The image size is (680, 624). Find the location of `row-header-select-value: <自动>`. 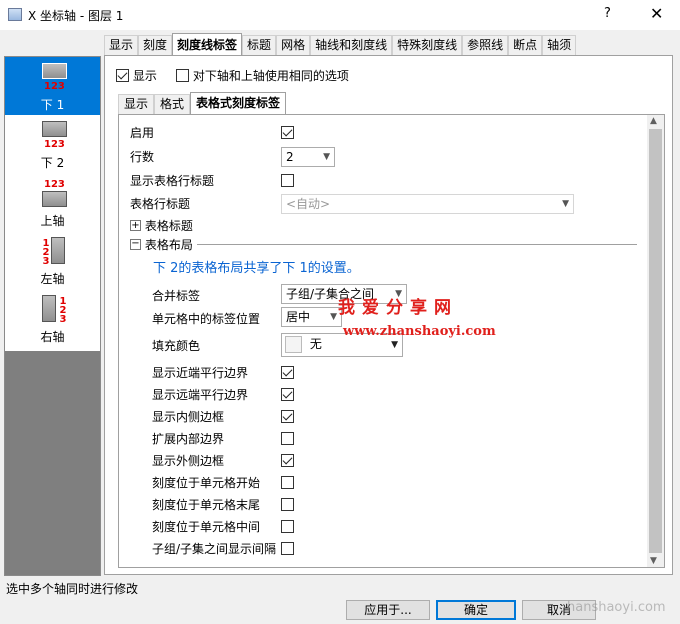

row-header-select-value: <自动> is located at coordinates (308, 204).